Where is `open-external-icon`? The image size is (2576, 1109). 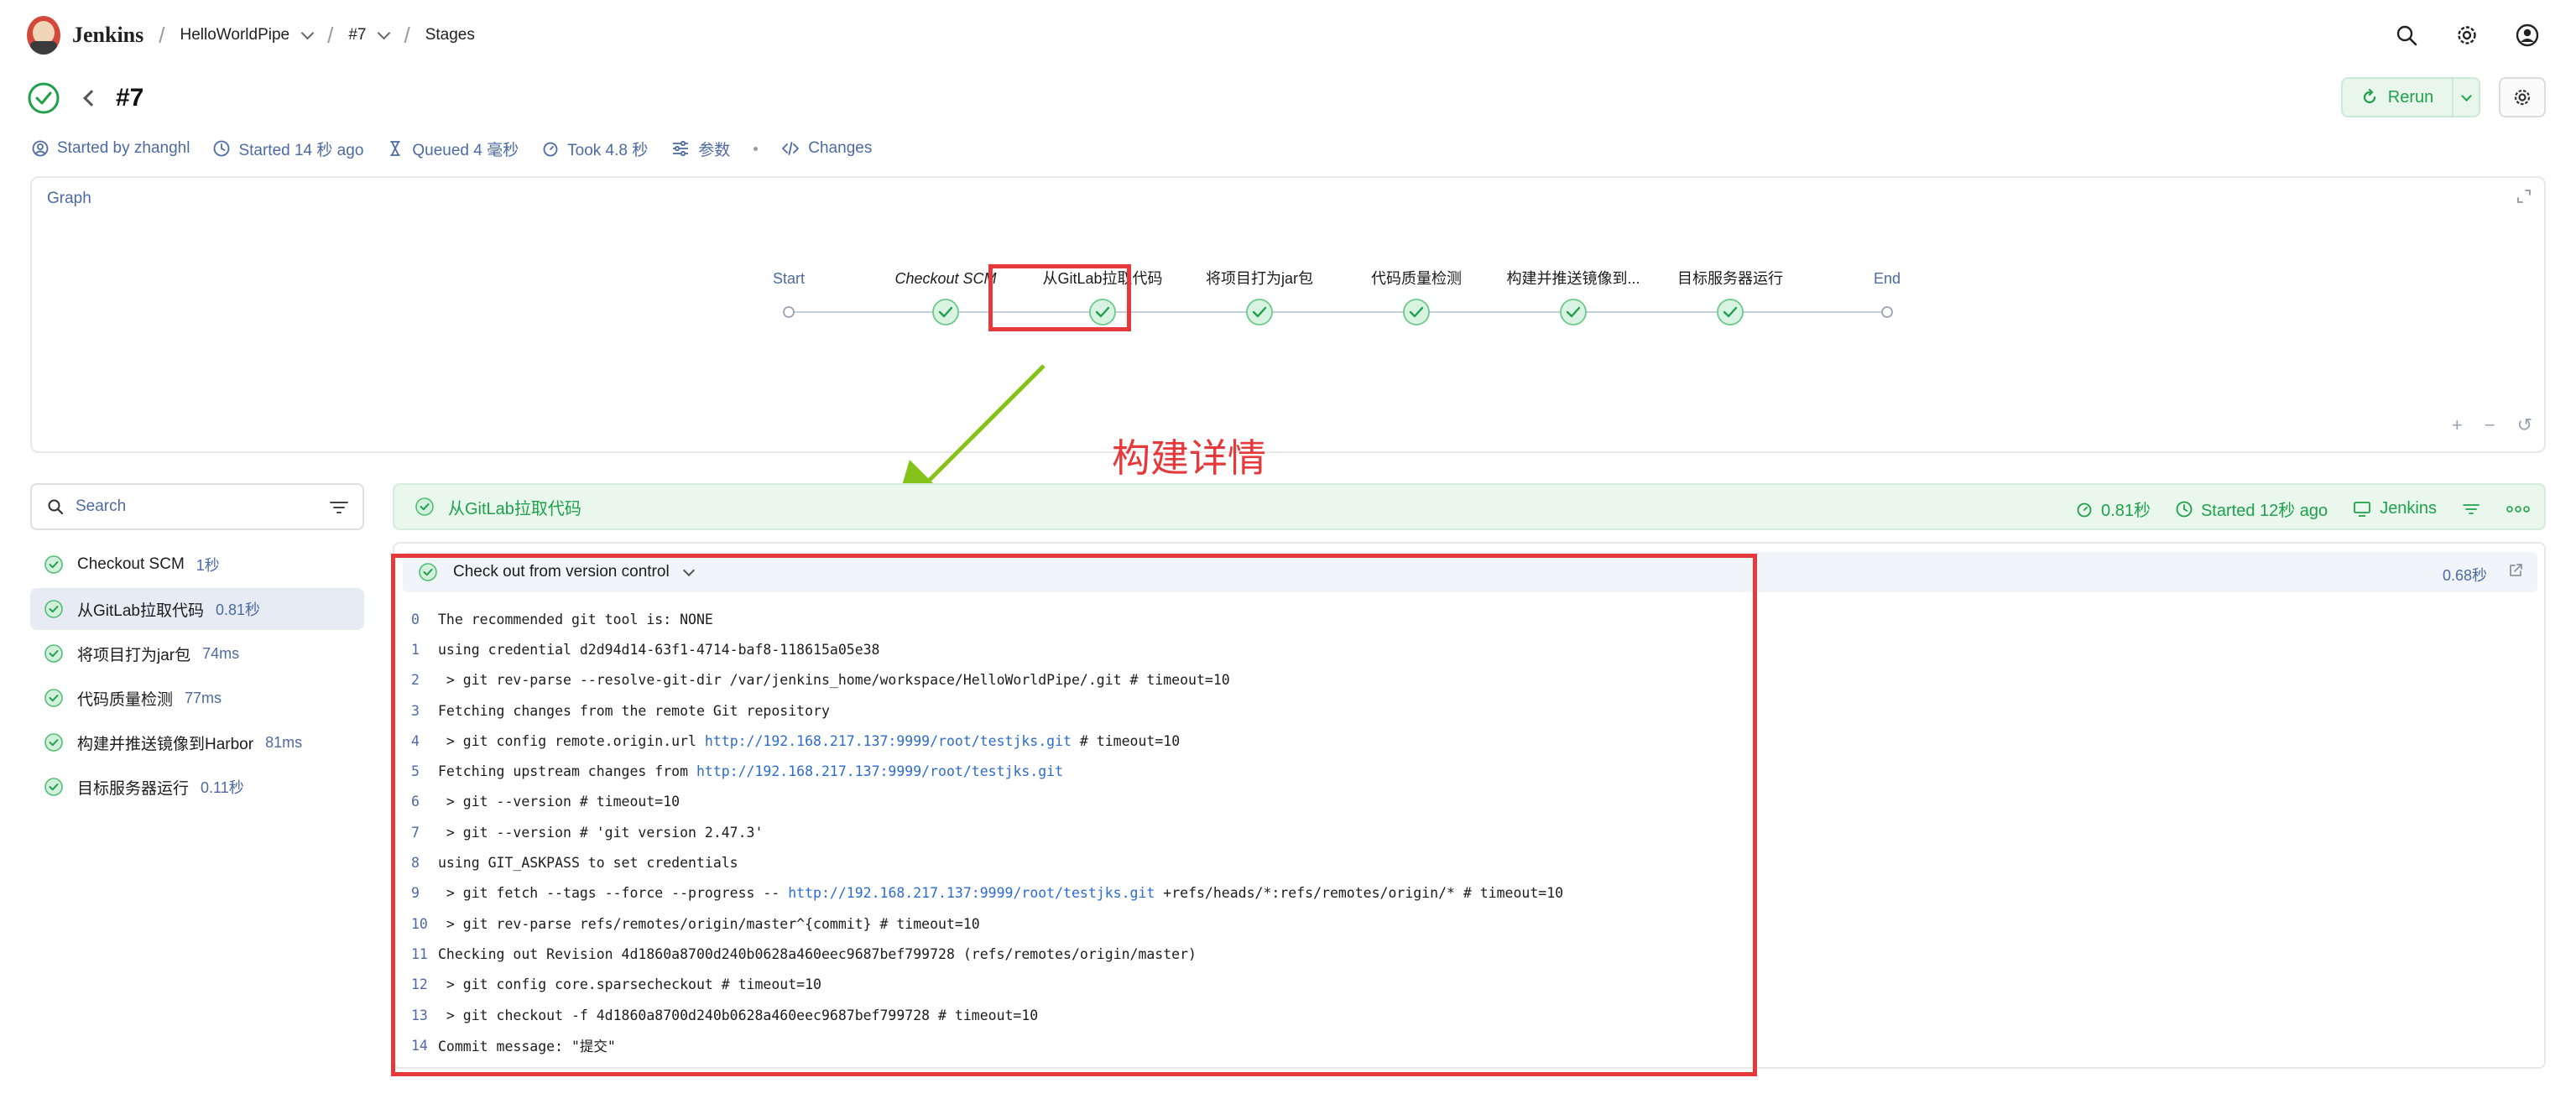
open-external-icon is located at coordinates (2515, 572).